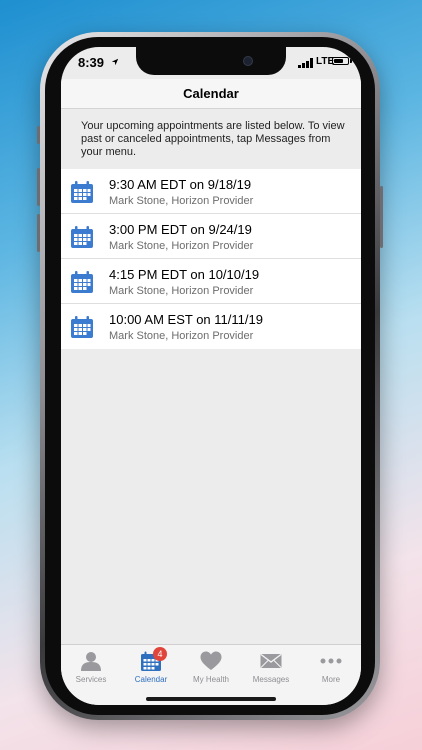  Describe the element at coordinates (38, 187) in the screenshot. I see `volume-up-button` at that location.